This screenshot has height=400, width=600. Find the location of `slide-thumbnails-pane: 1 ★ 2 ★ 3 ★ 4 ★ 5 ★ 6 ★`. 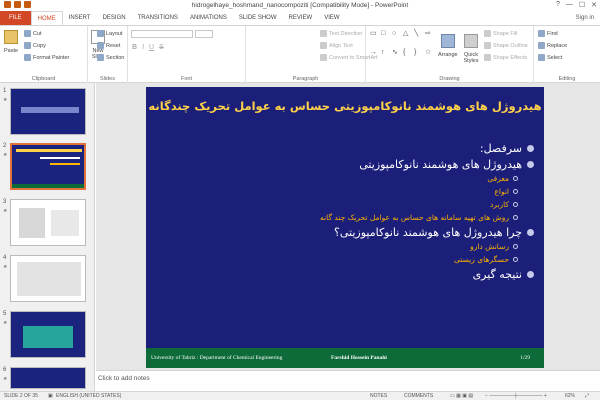

slide-thumbnails-pane: 1 ★ 2 ★ 3 ★ 4 ★ 5 ★ 6 ★ is located at coordinates (47, 237).